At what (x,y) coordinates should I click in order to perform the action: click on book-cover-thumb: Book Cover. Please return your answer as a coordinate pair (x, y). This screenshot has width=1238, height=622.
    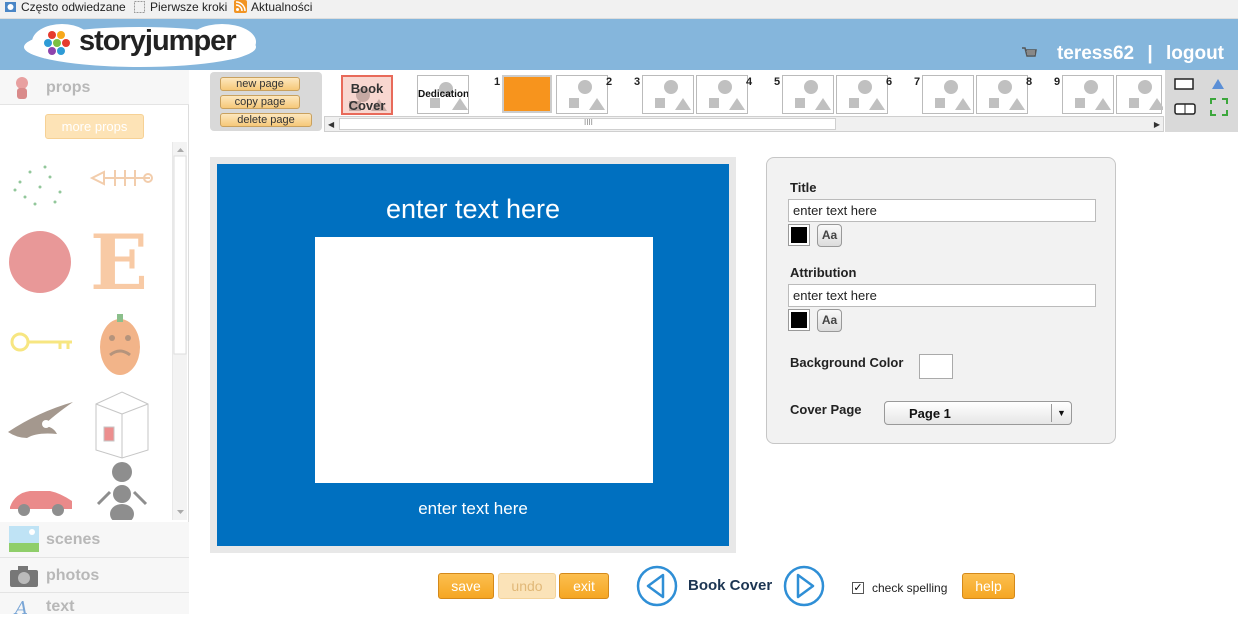
    Looking at the image, I should click on (367, 95).